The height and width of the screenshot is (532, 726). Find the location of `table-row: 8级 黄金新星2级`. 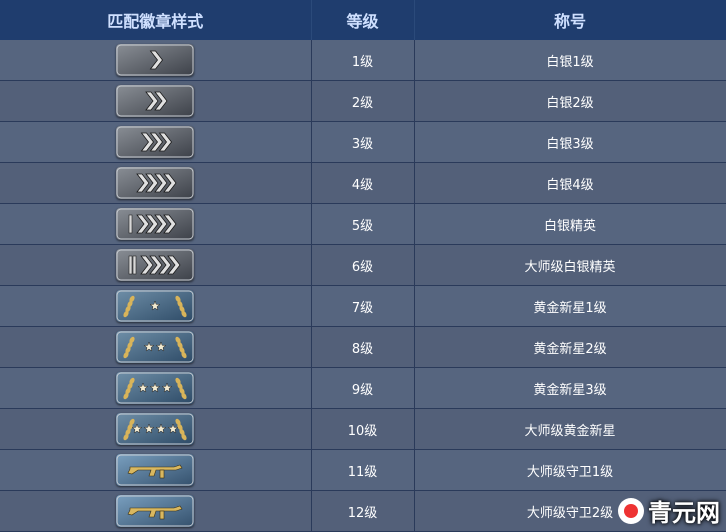

table-row: 8级 黄金新星2级 is located at coordinates (363, 347).